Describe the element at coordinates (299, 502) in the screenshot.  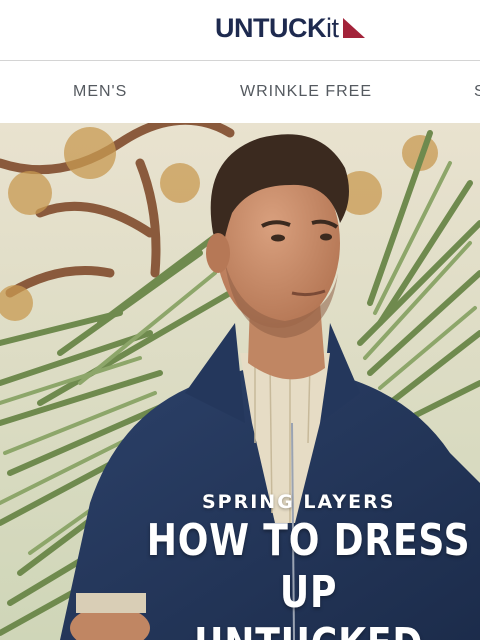
I see `hero-eyebrow: SPRING LAYERS` at that location.